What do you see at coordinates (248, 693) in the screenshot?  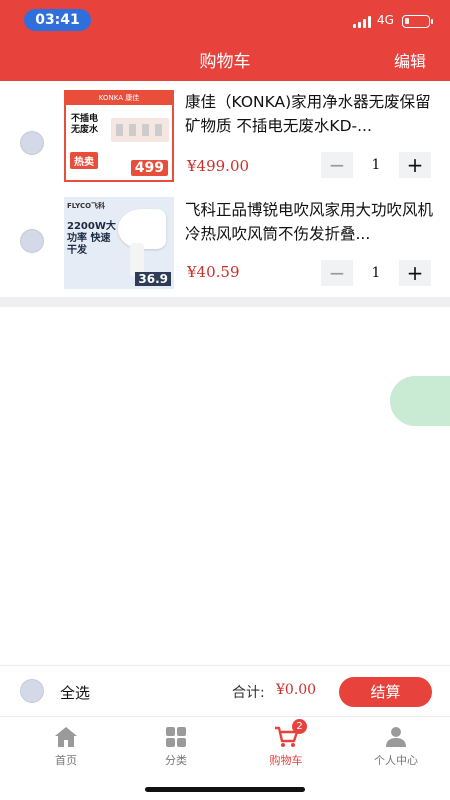 I see `total-label: 合计:` at bounding box center [248, 693].